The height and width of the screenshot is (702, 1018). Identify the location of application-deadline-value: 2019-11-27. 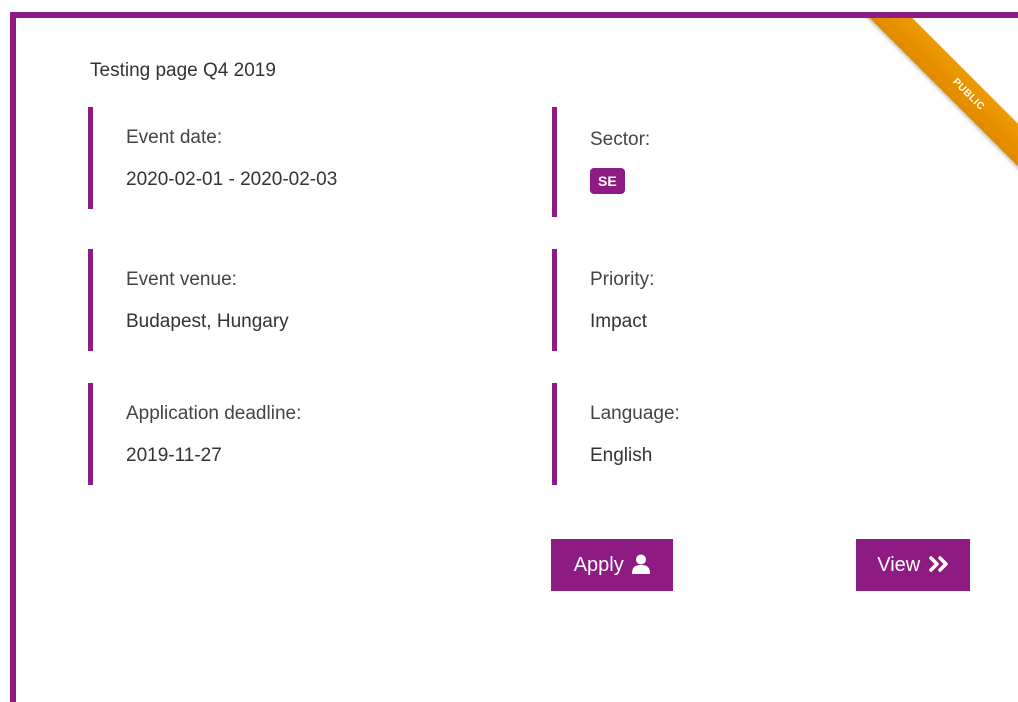
(174, 455).